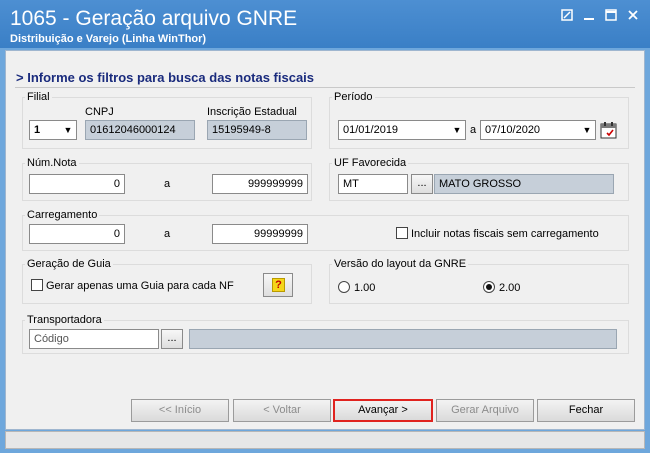 The width and height of the screenshot is (650, 453). What do you see at coordinates (260, 234) in the screenshot?
I see `carregamento-to-field: 99999999` at bounding box center [260, 234].